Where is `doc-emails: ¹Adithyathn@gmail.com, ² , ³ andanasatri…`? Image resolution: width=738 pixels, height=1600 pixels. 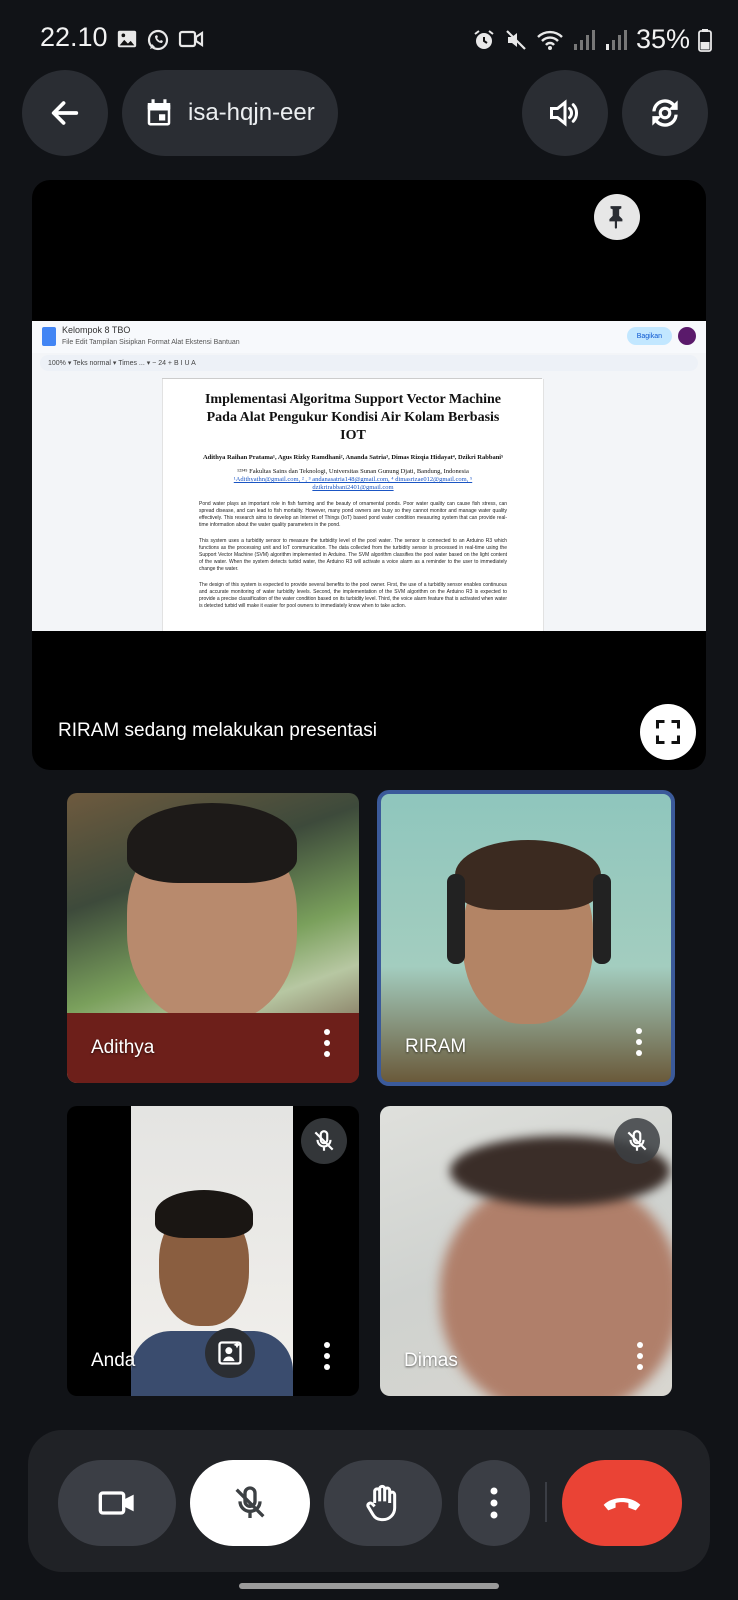 doc-emails: ¹Adithyathn@gmail.com, ² , ³ andanasatri… is located at coordinates (353, 483).